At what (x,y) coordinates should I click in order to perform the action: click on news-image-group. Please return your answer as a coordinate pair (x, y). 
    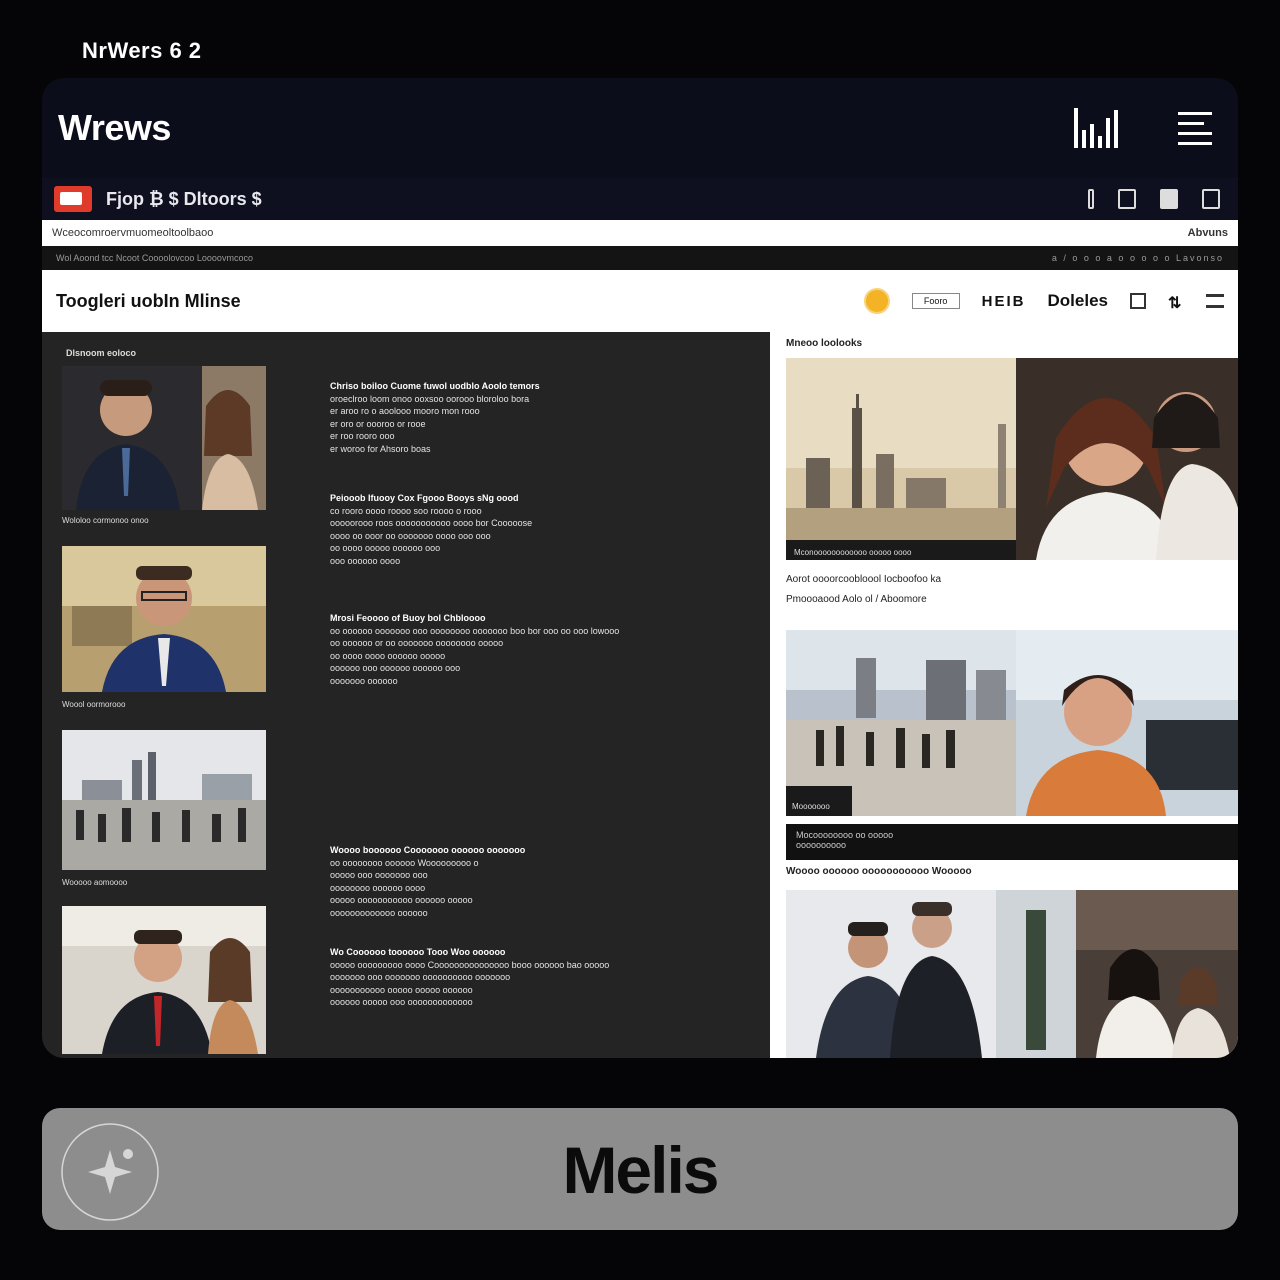
    Looking at the image, I should click on (931, 974).